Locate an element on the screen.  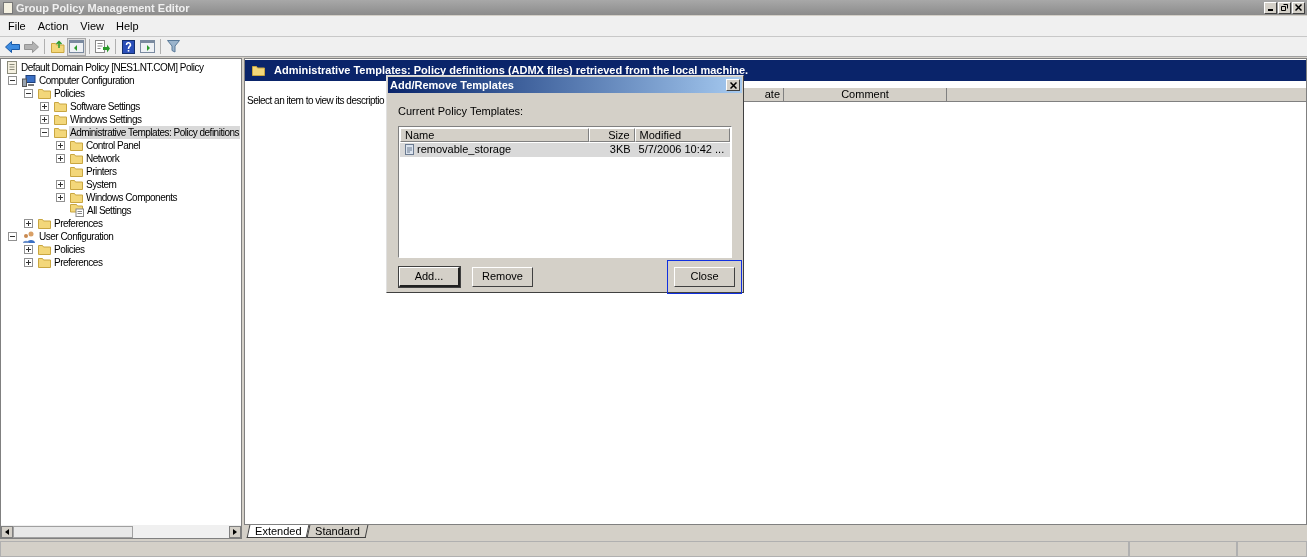
menu-item: File is located at coordinates (17, 26).